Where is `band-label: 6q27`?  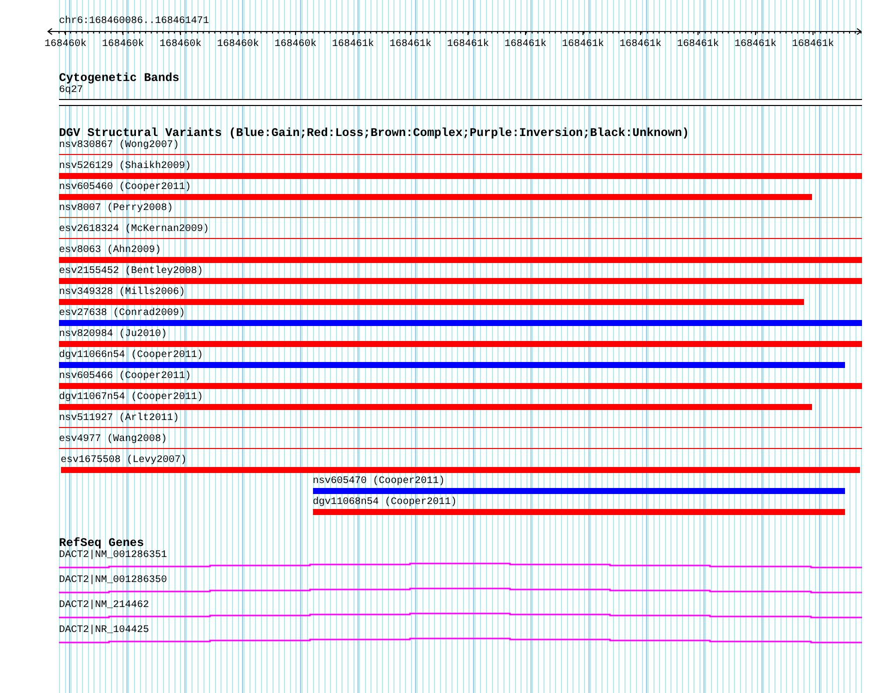
band-label: 6q27 is located at coordinates (71, 90).